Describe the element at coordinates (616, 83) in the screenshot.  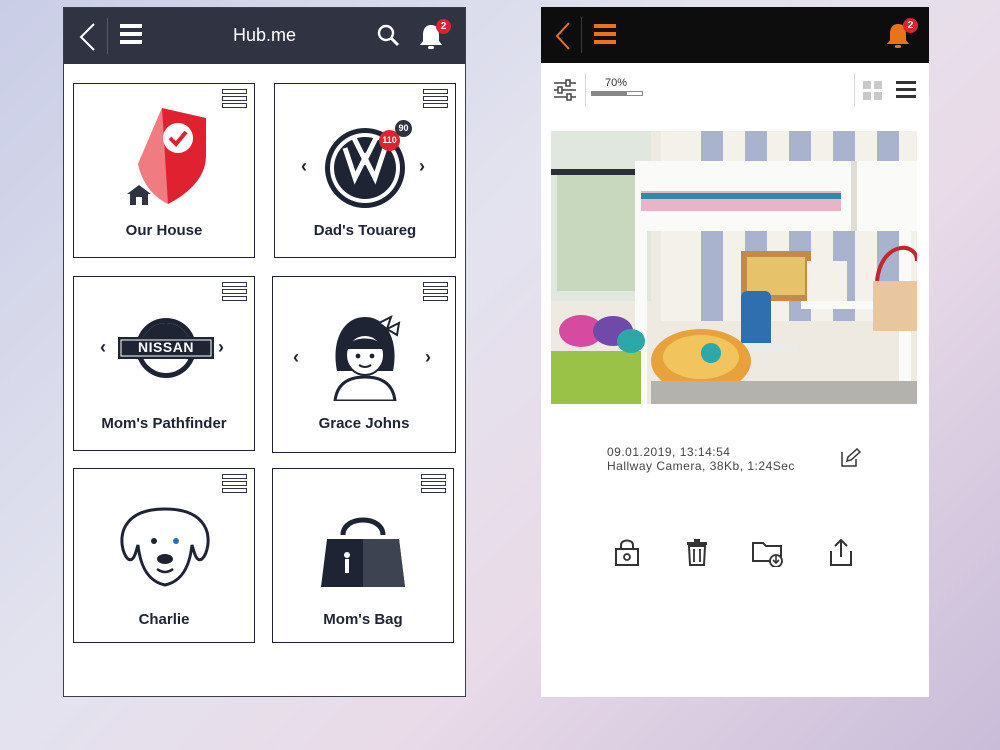
I see `zoom-level: 70%` at that location.